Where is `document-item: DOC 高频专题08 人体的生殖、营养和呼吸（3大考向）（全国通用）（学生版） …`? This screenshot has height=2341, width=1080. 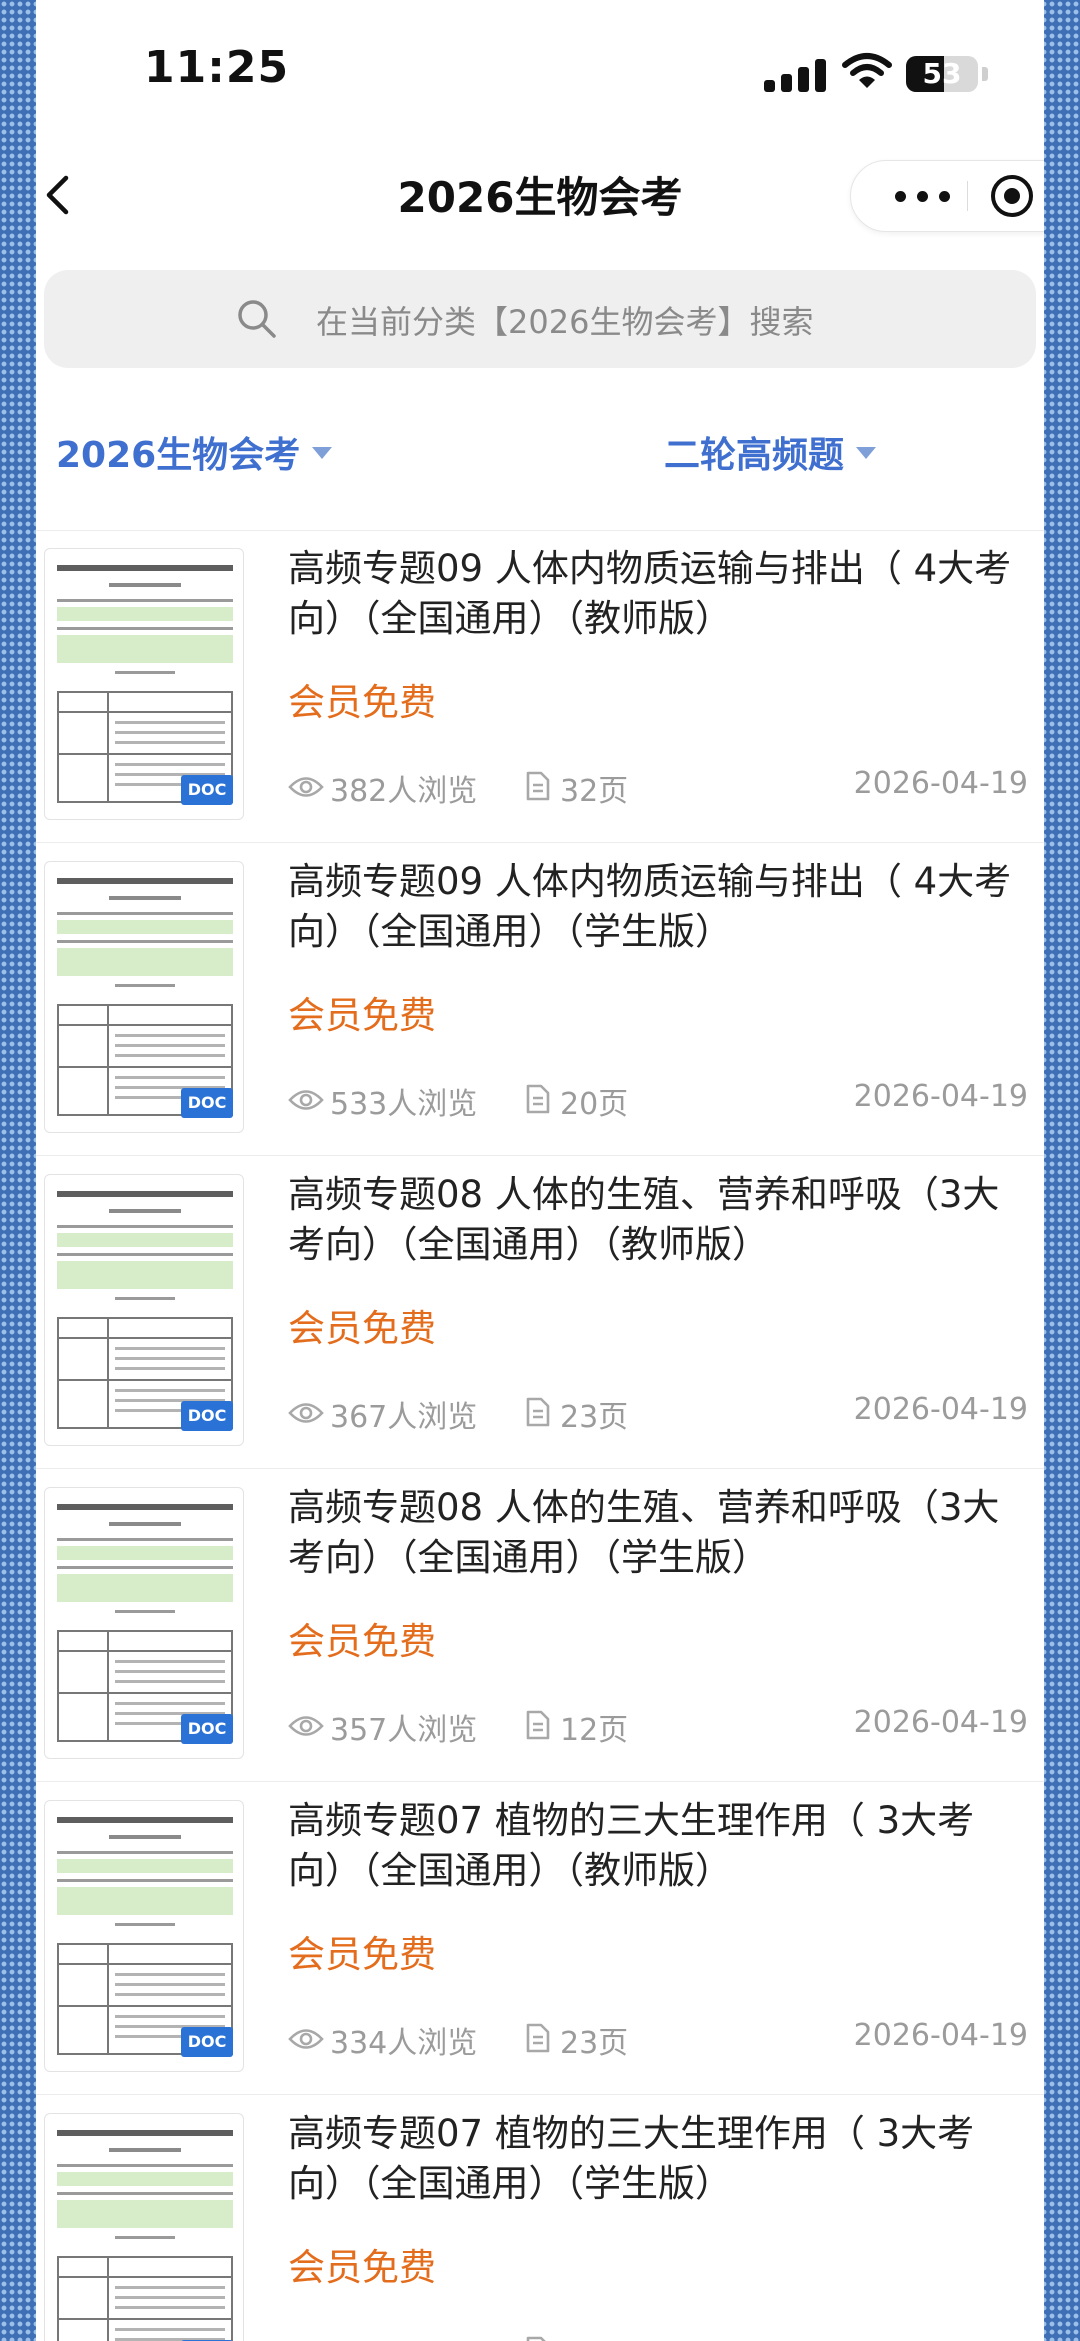 document-item: DOC 高频专题08 人体的生殖、营养和呼吸（3大考向）（全国通用）（学生版） … is located at coordinates (540, 1625).